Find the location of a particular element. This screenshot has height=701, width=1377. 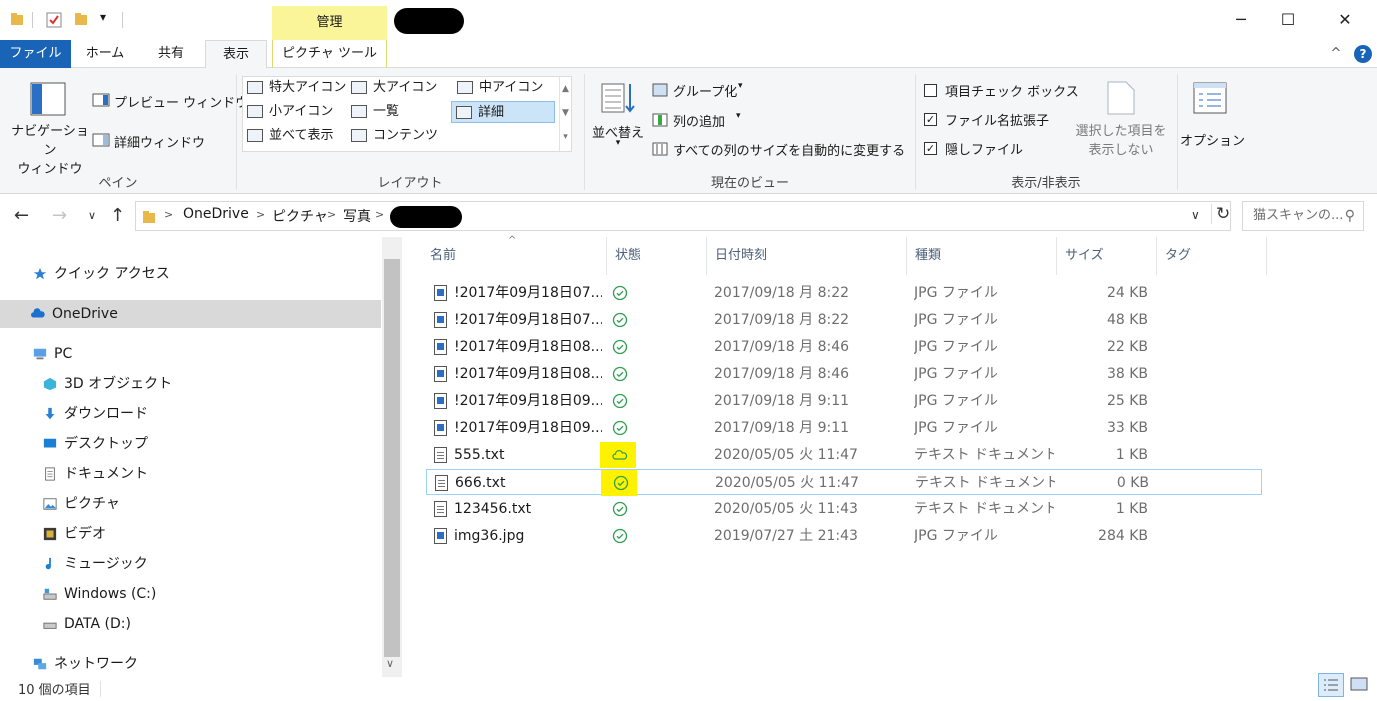

collapse-ribbon-icon: ^ is located at coordinates (1336, 54).